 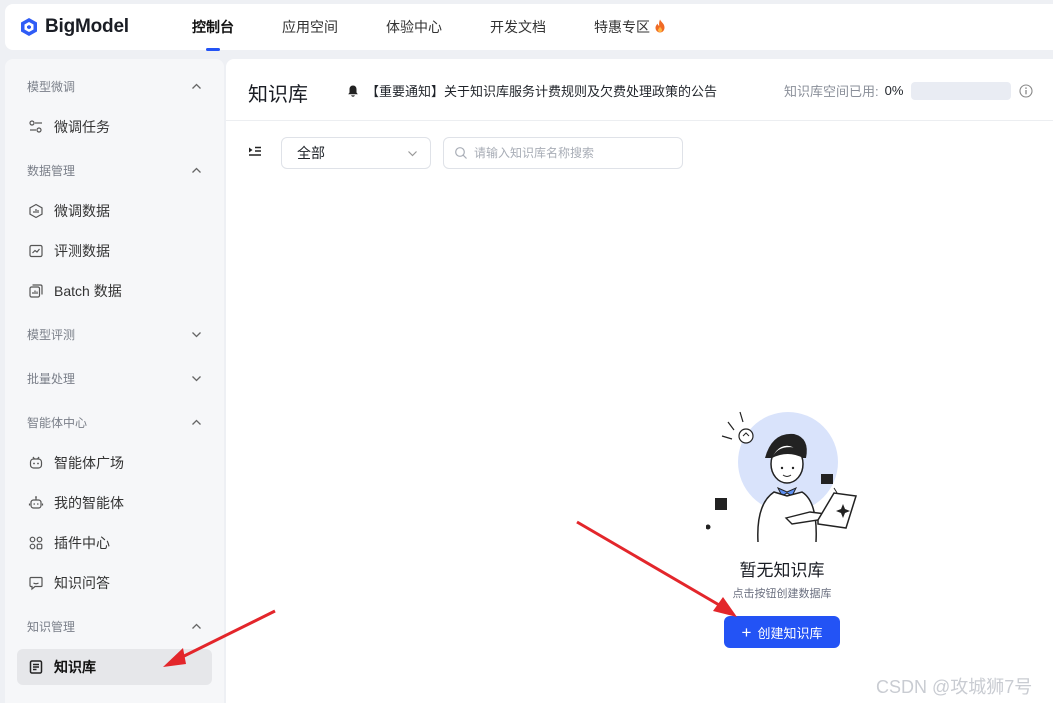 What do you see at coordinates (746, 632) in the screenshot?
I see `plus-icon: +` at bounding box center [746, 632].